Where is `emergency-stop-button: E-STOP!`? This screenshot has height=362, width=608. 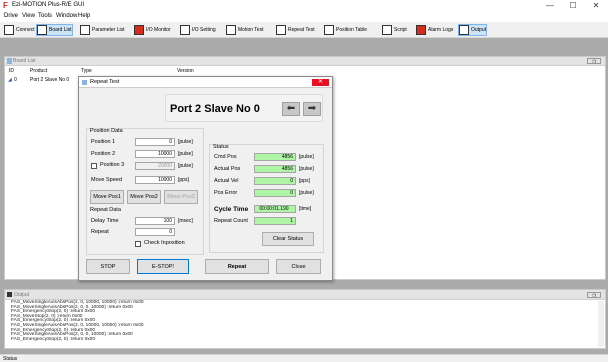 emergency-stop-button: E-STOP! is located at coordinates (163, 266).